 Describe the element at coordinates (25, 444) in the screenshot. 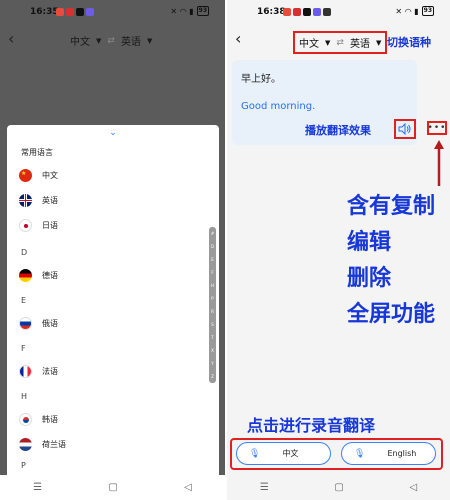

I see `netherlands-flag-icon` at that location.